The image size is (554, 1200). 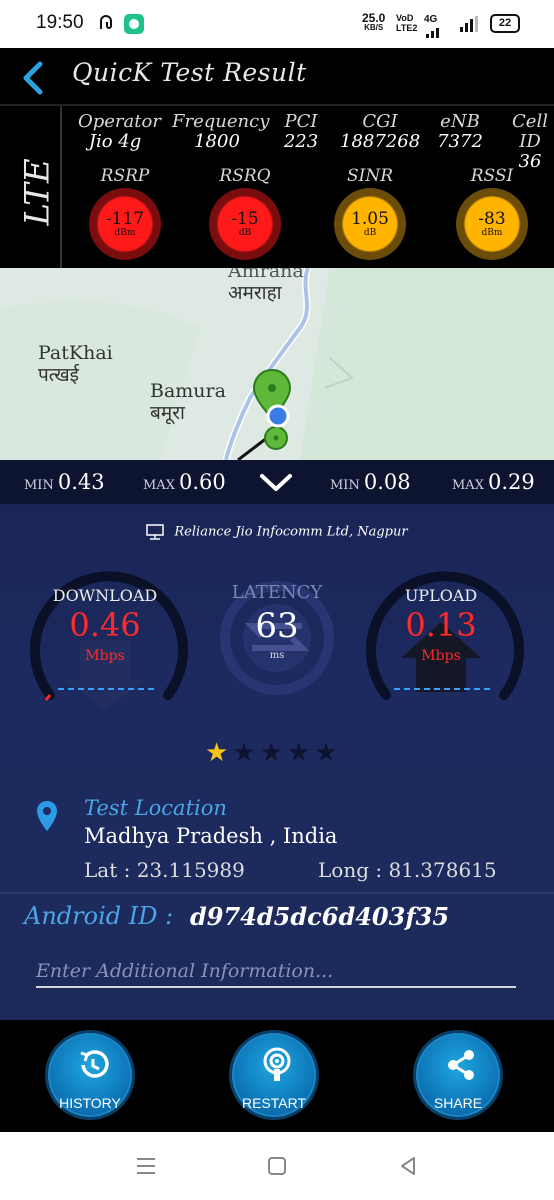 I want to click on lte-tech-label: LTE, so click(x=31, y=188).